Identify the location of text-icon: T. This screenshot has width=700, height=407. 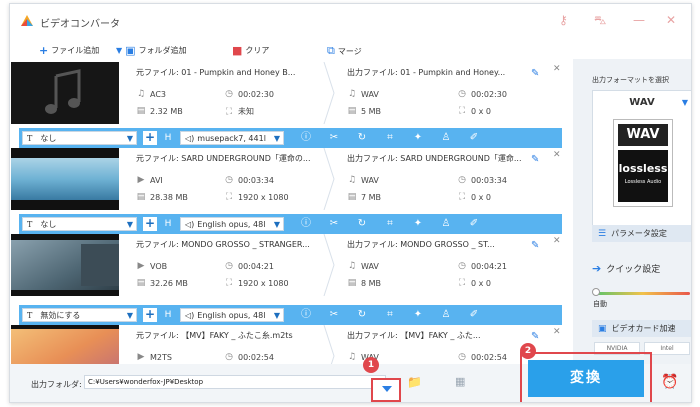
(30, 315).